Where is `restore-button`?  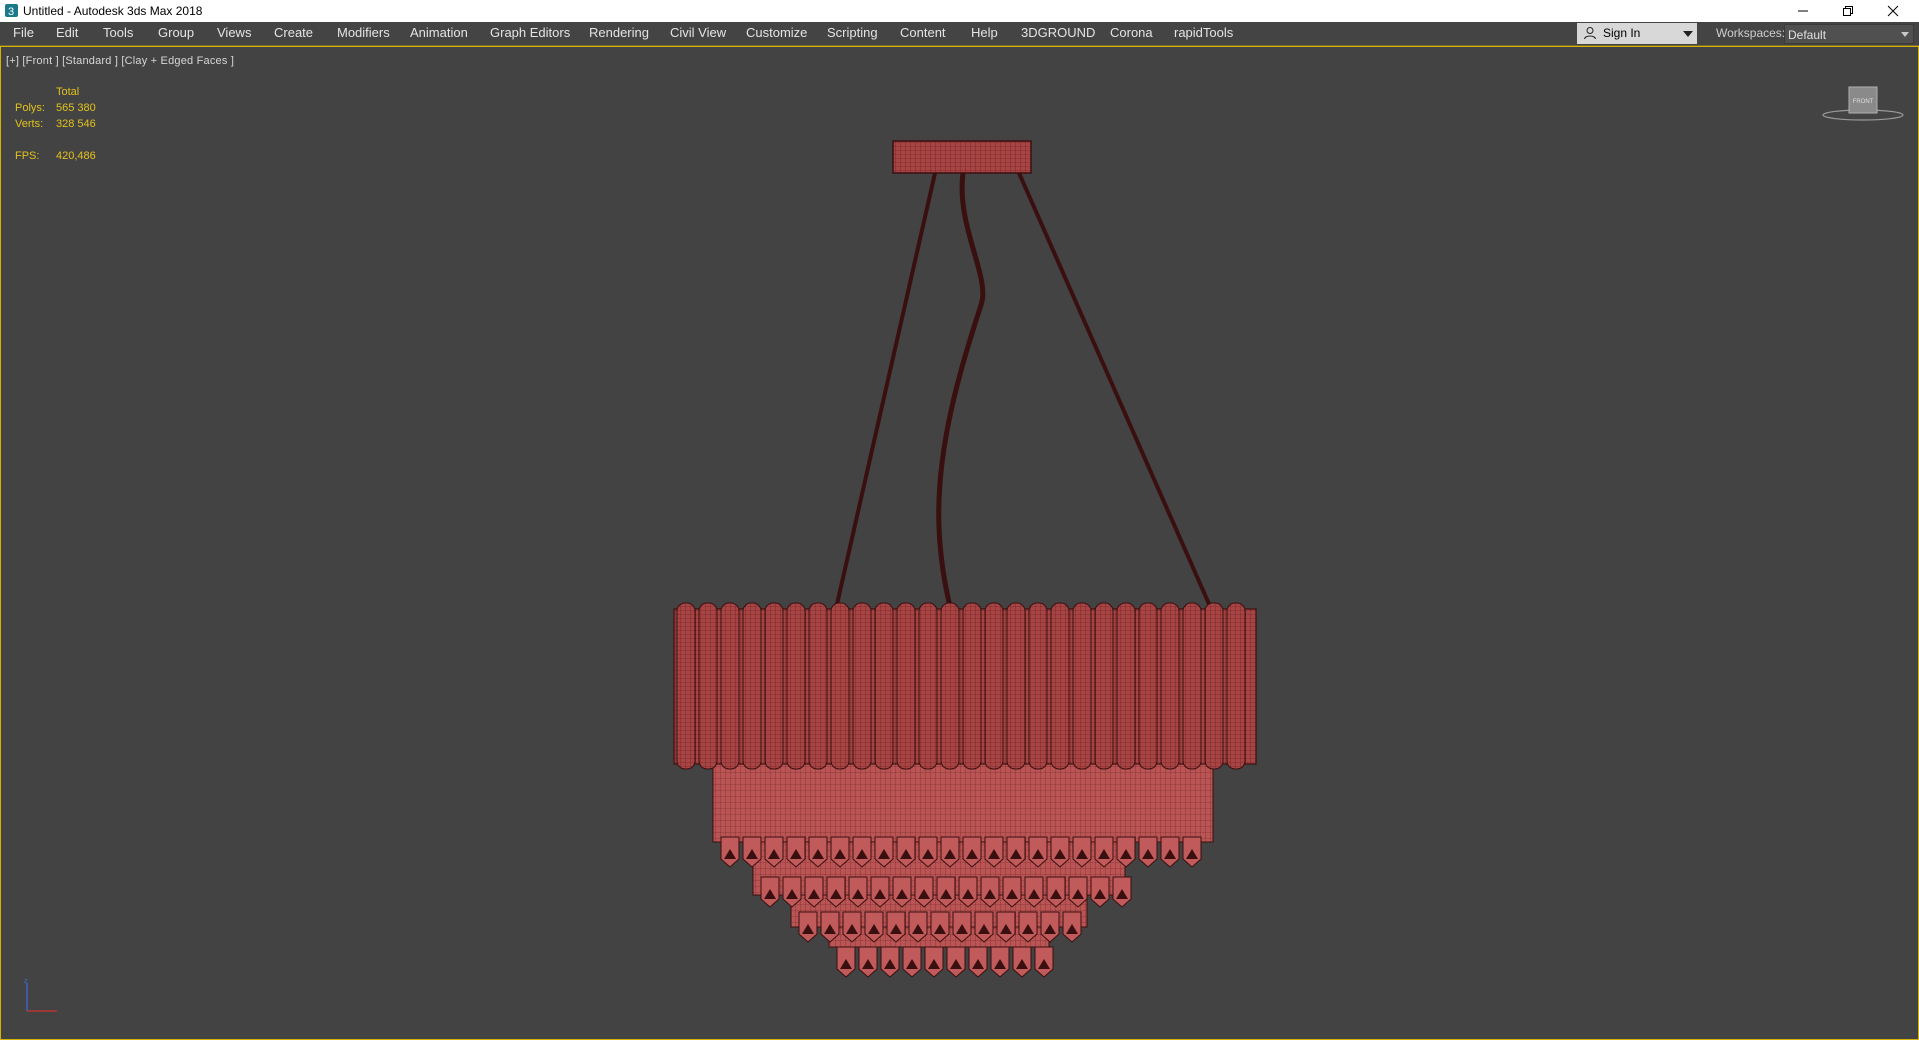
restore-button is located at coordinates (1848, 11).